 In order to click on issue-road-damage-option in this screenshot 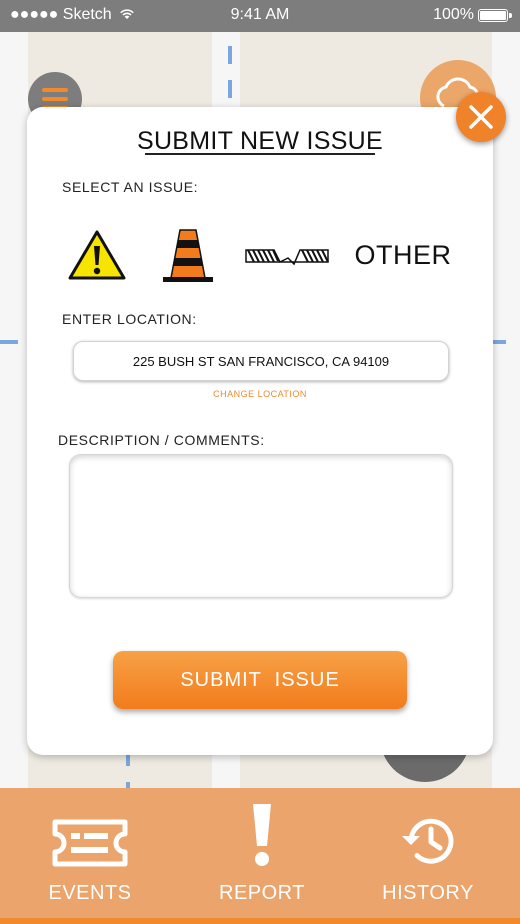, I will do `click(287, 255)`.